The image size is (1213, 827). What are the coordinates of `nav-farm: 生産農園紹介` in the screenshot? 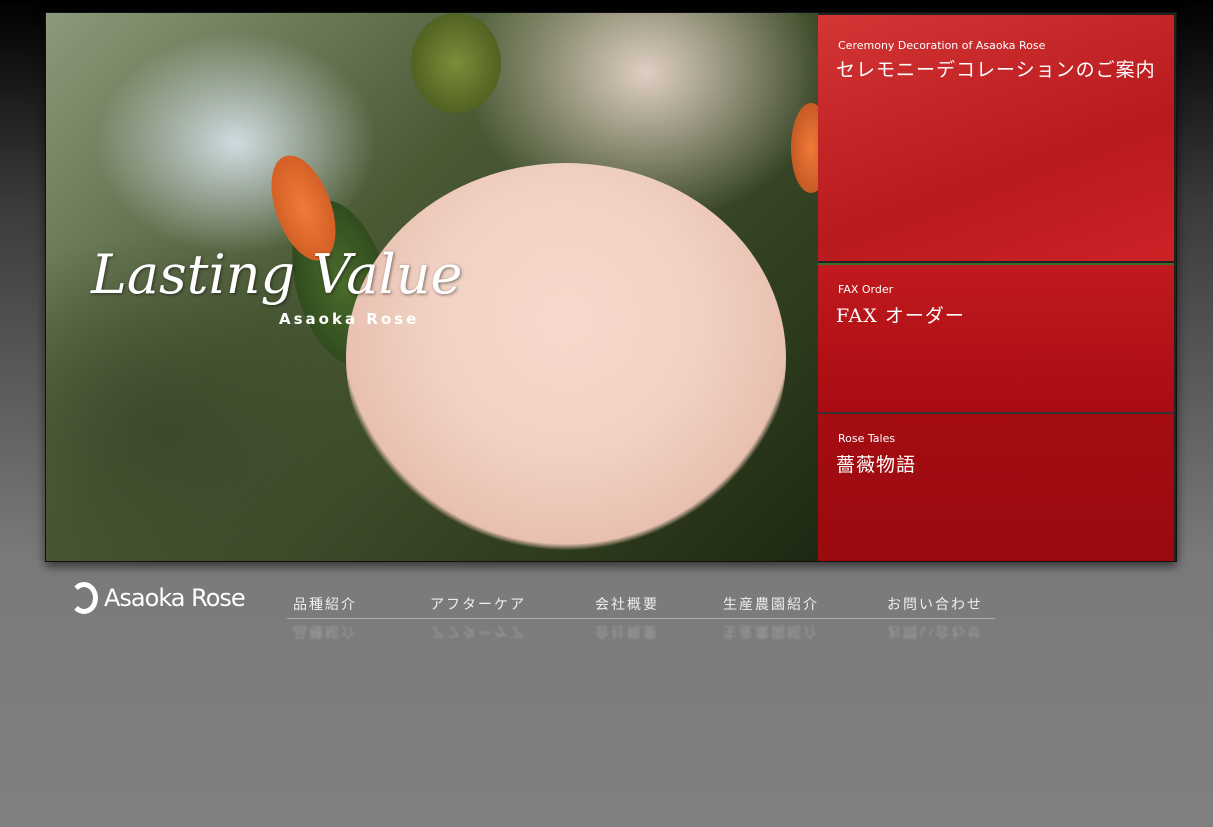 It's located at (771, 604).